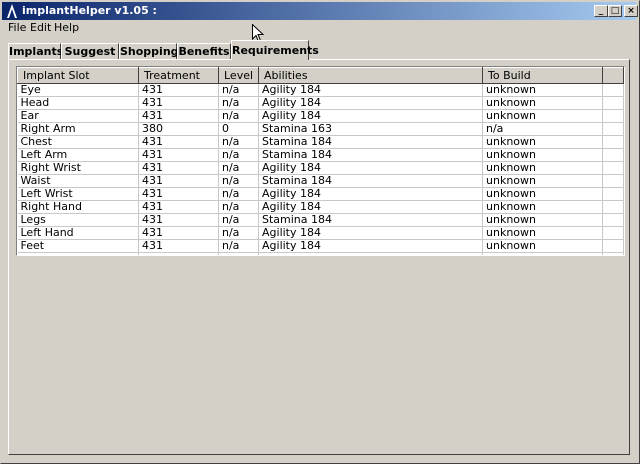 This screenshot has height=464, width=640. I want to click on tab-suggest: Suggest, so click(90, 51).